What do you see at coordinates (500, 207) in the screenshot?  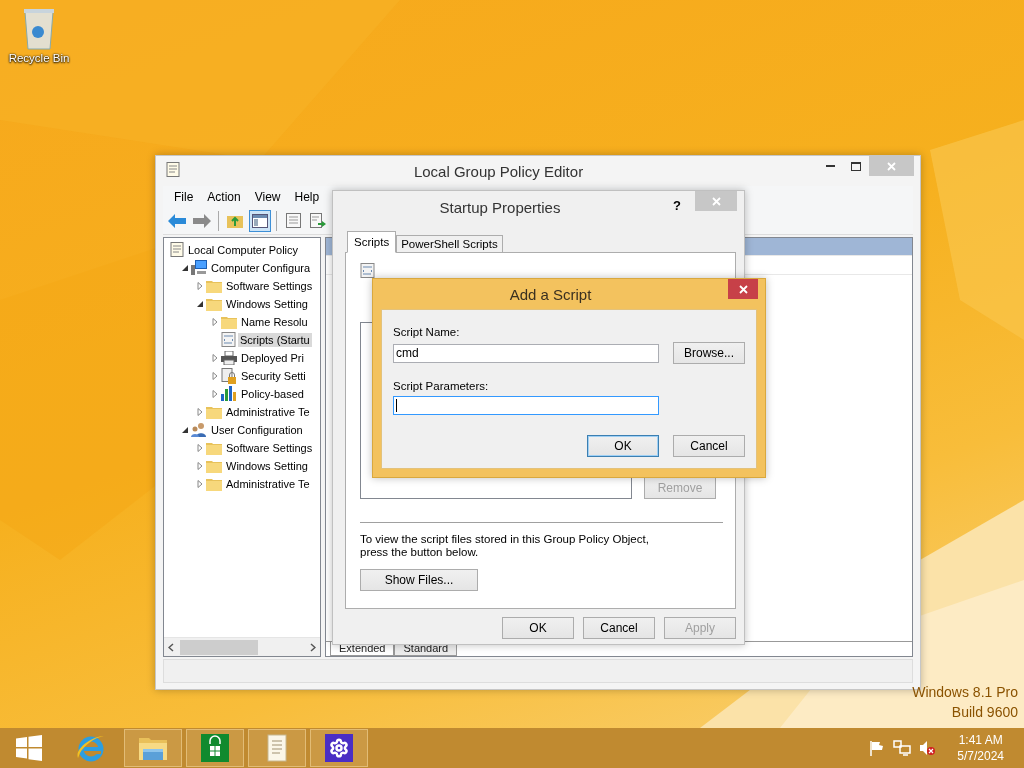 I see `dialog-title: Startup Properties` at bounding box center [500, 207].